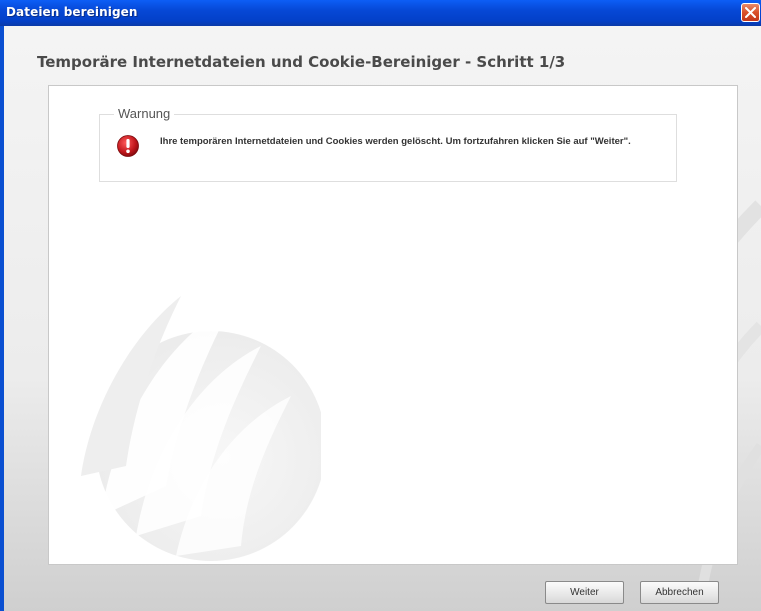  Describe the element at coordinates (201, 428) in the screenshot. I see `brand-watermark-icon` at that location.